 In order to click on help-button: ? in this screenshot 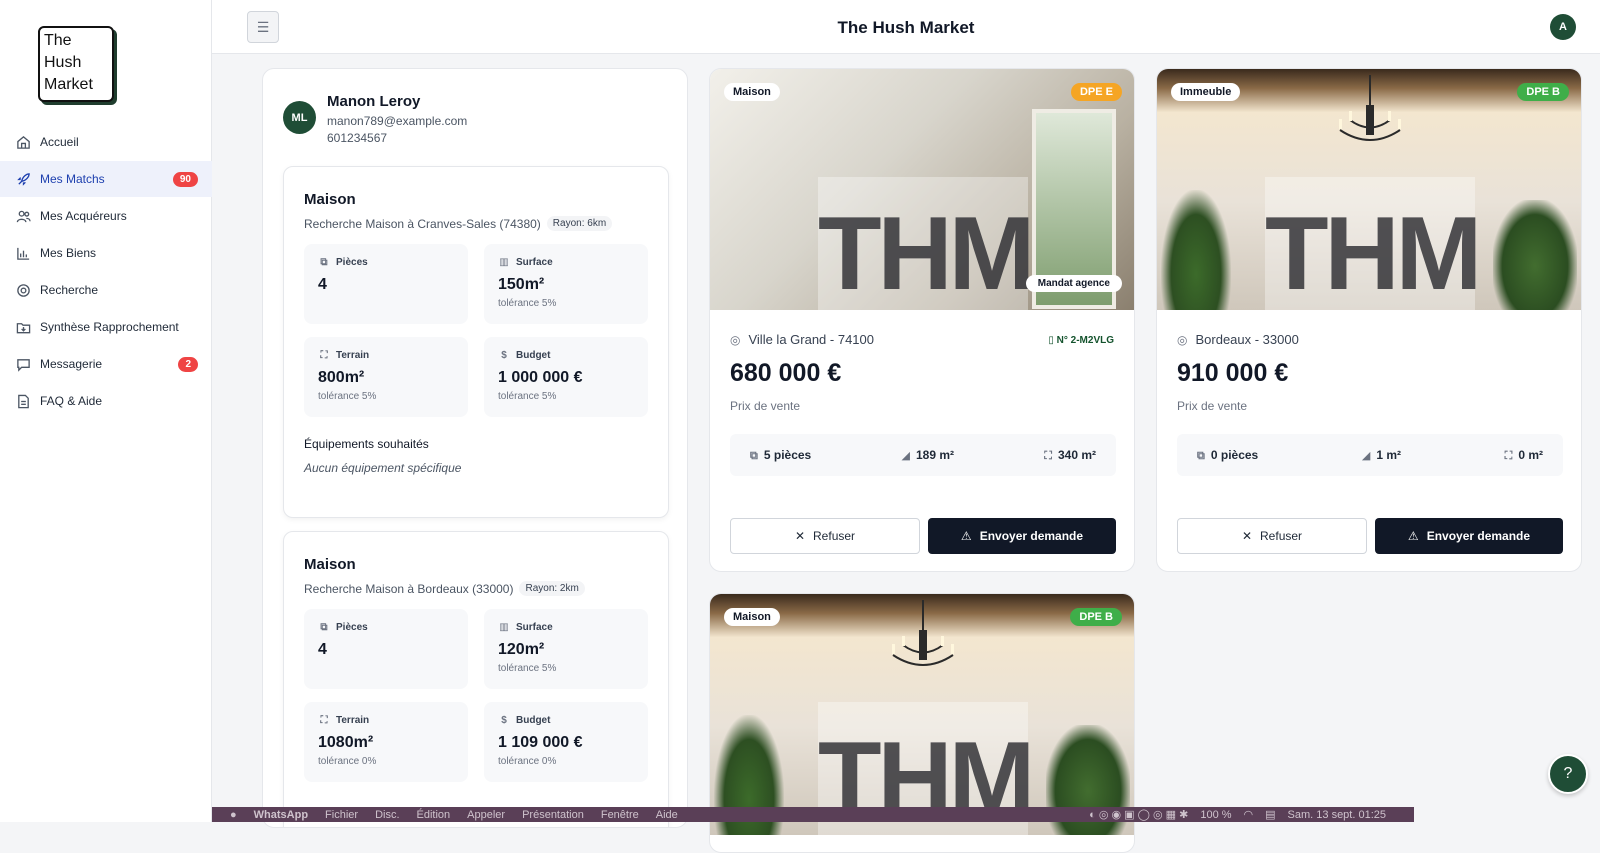, I will do `click(1568, 774)`.